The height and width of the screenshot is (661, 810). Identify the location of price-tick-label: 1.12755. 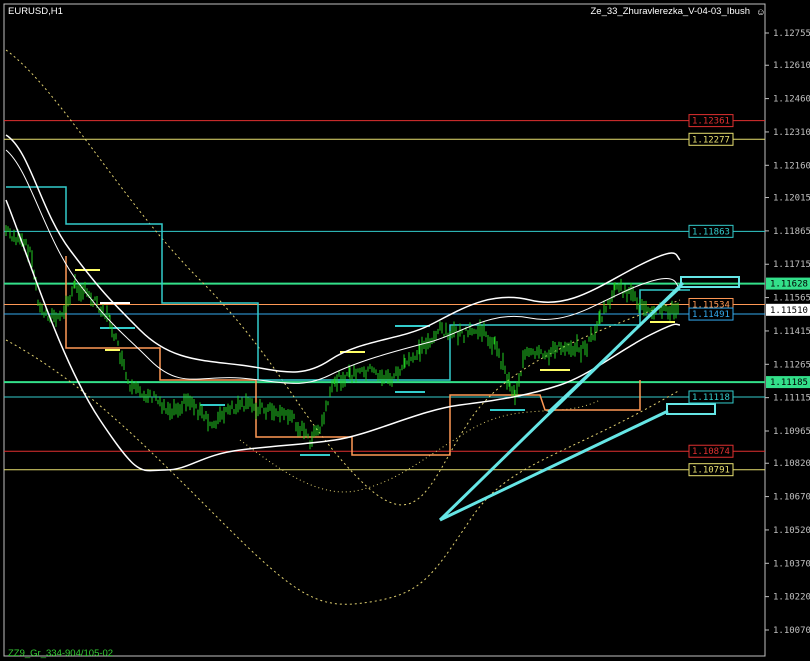
(791, 34).